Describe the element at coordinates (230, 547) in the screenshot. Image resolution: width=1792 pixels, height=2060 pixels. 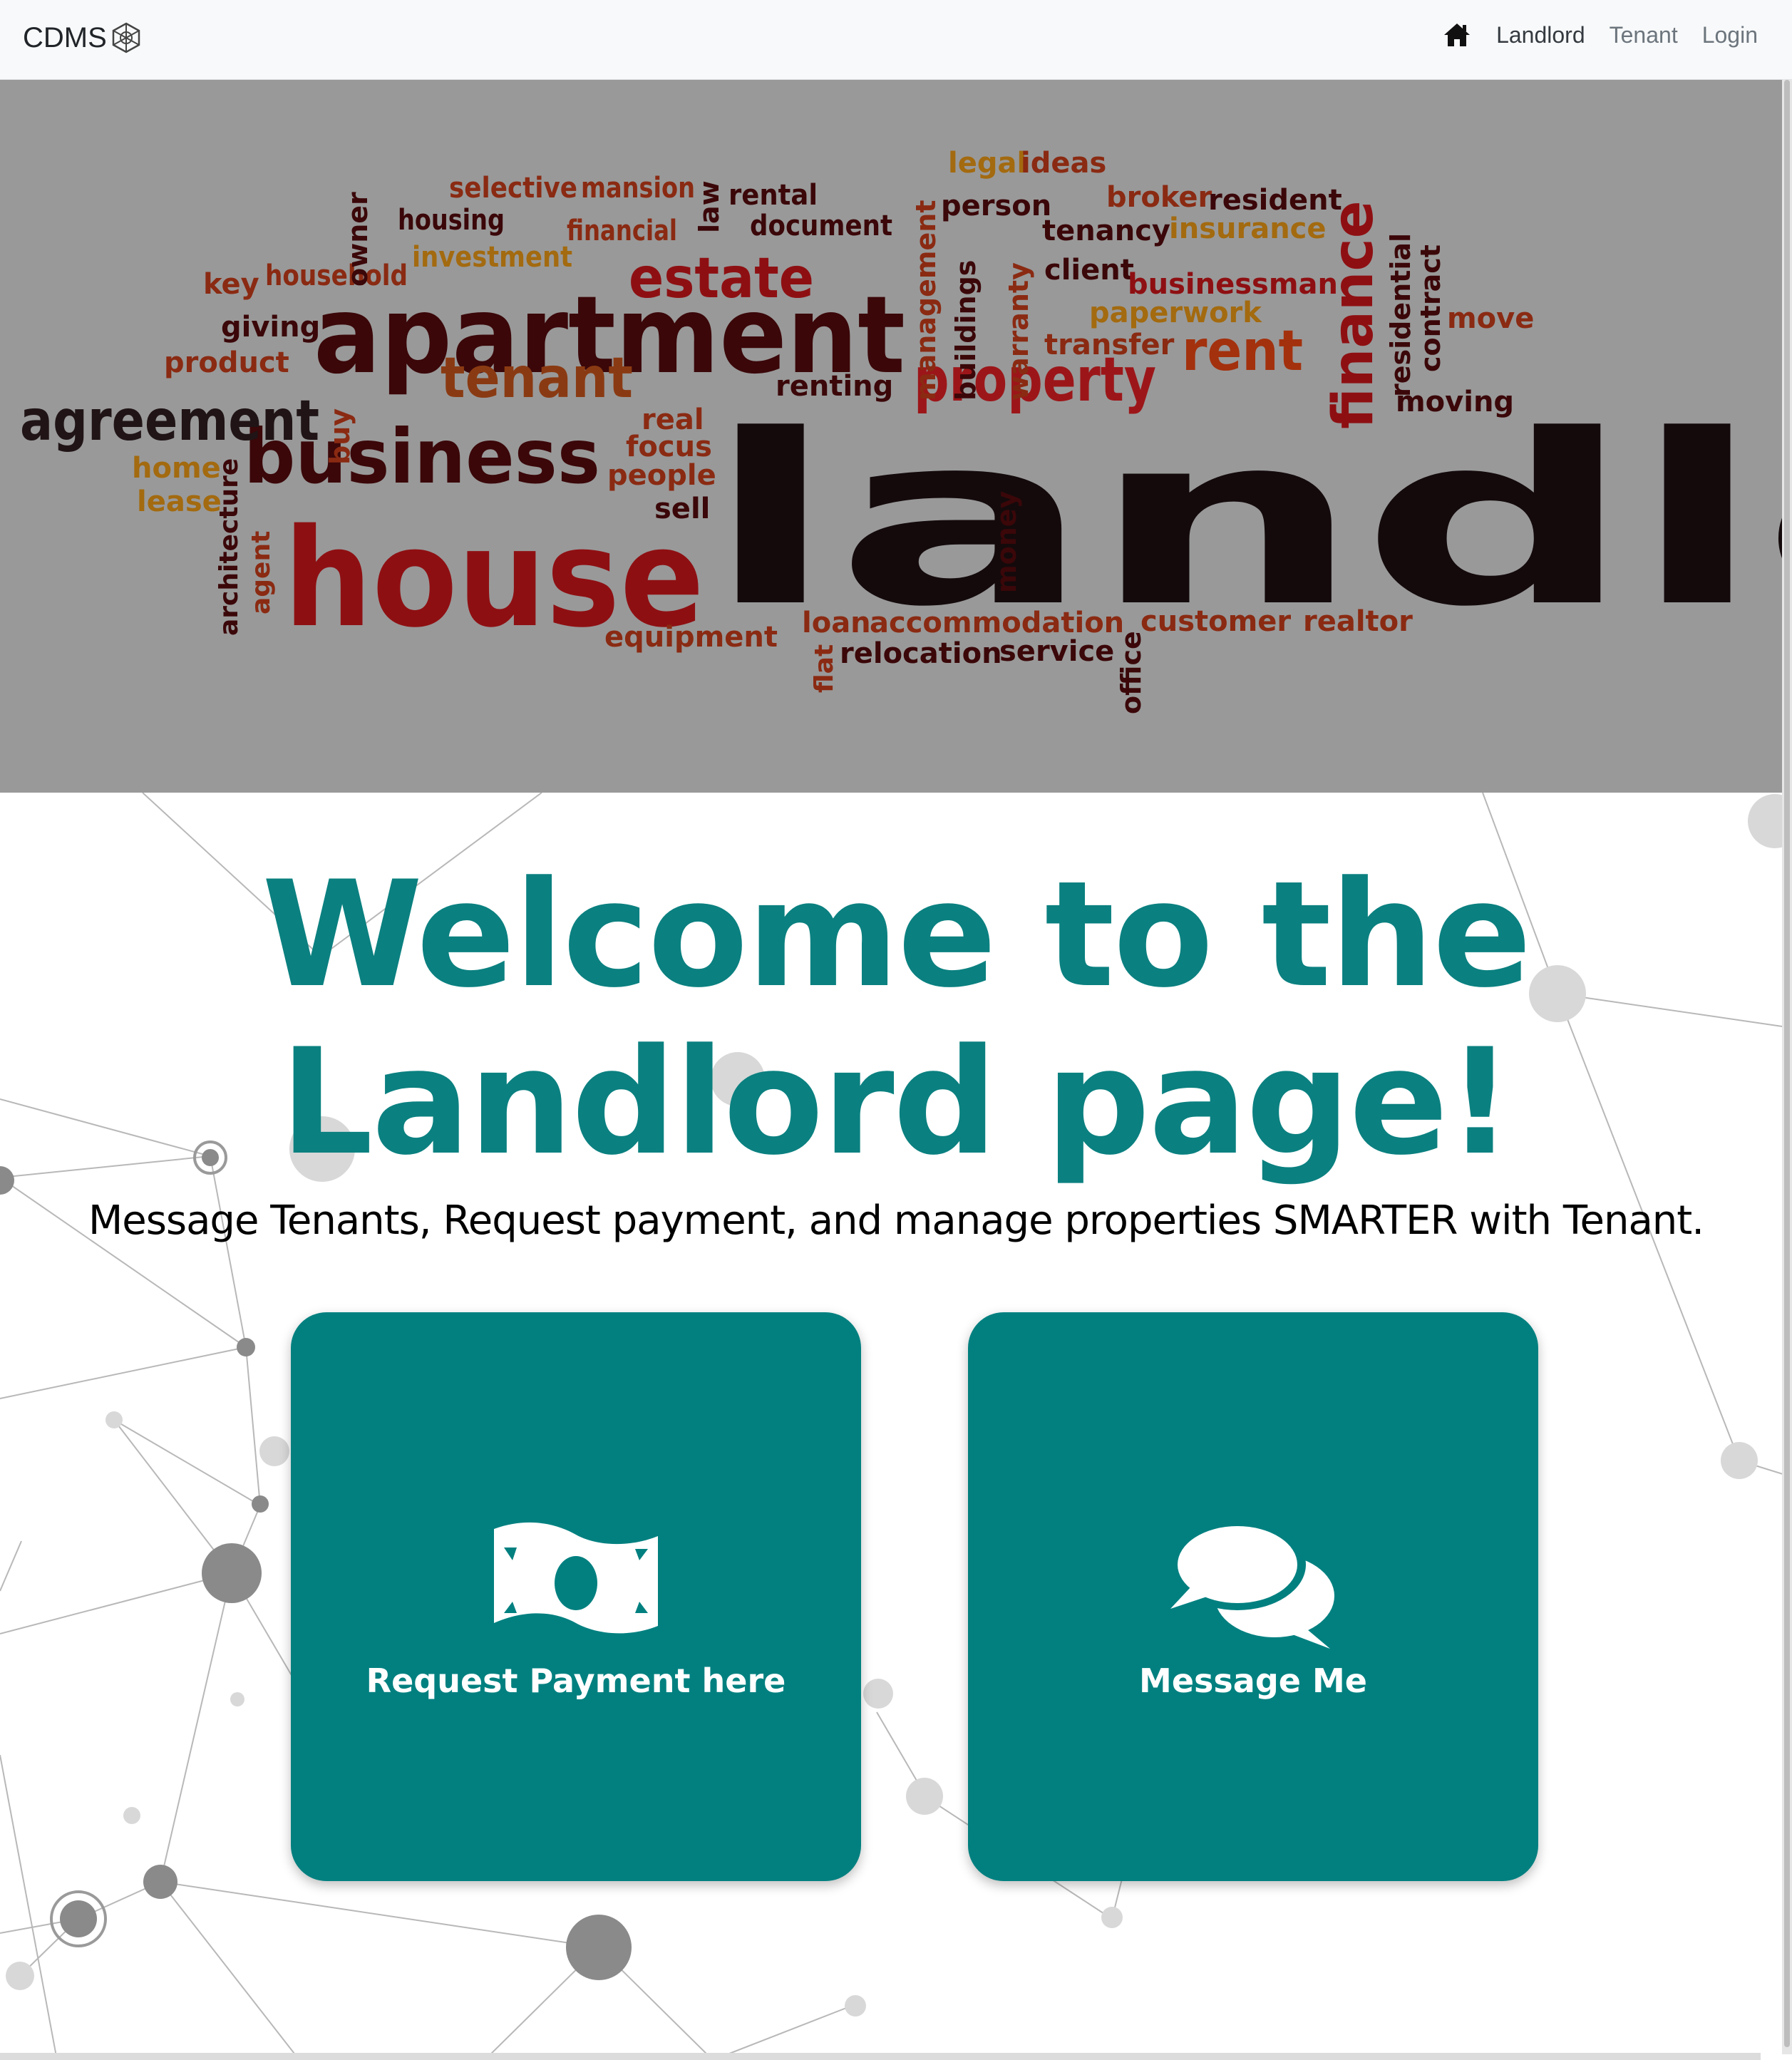
I see `word-cloud-word: architecture` at that location.